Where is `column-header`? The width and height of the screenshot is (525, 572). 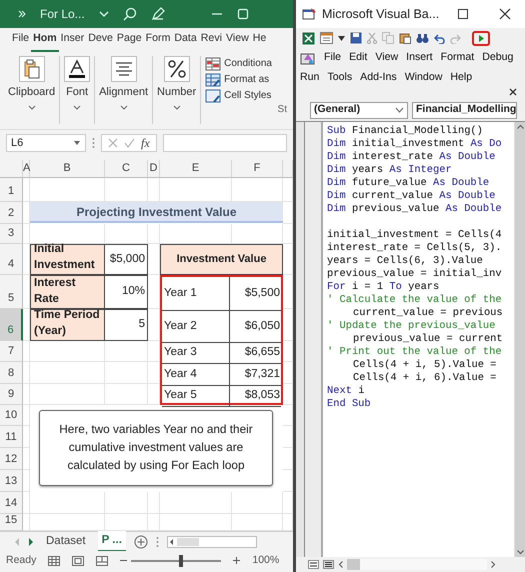 column-header is located at coordinates (288, 169).